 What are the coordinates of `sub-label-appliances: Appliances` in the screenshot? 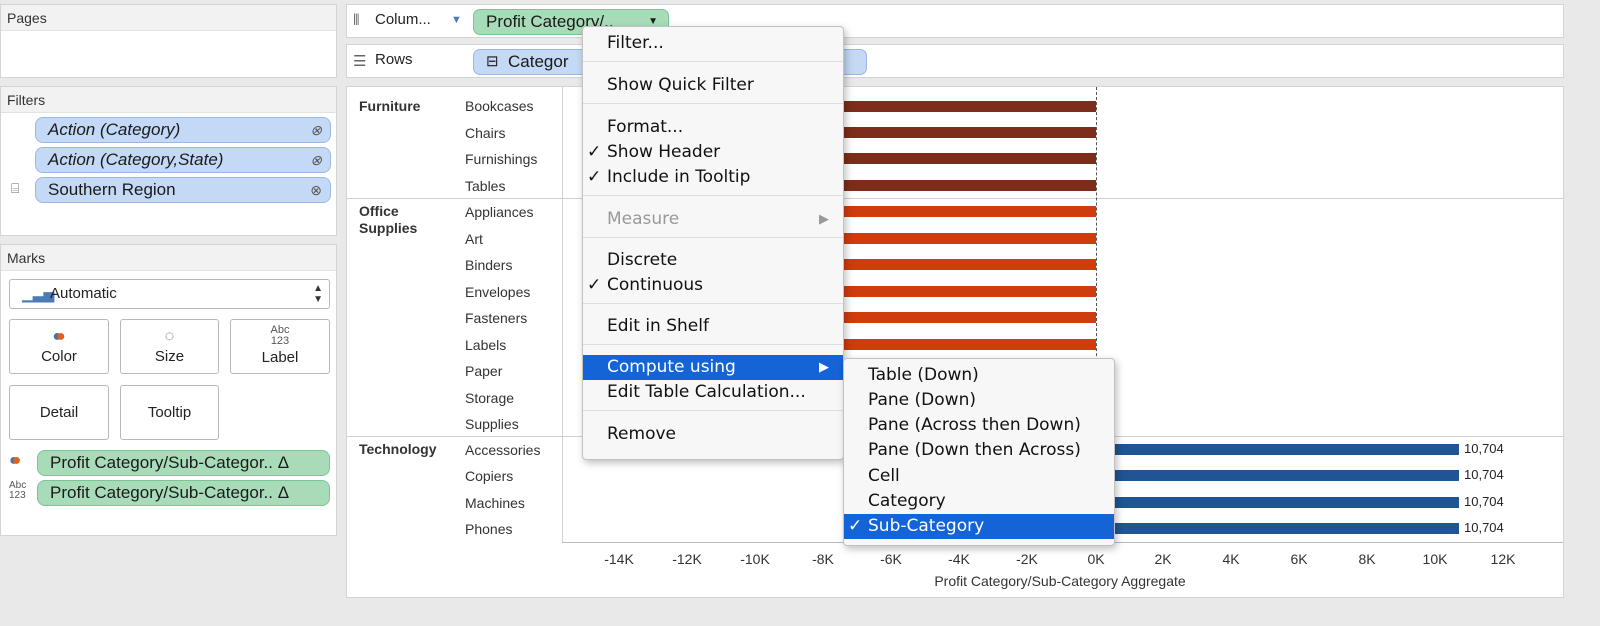 It's located at (499, 212).